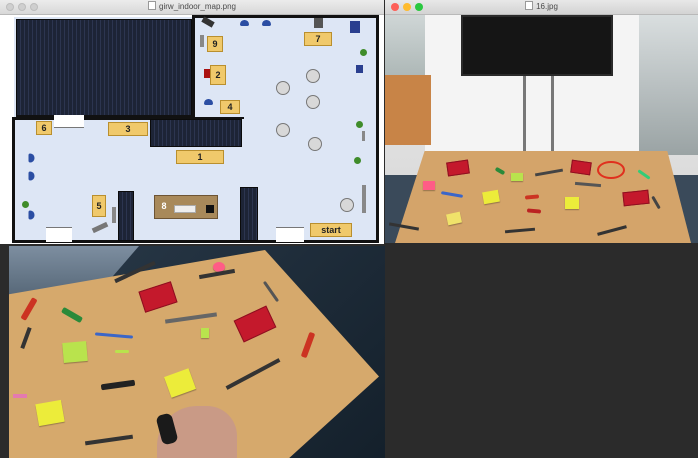 The width and height of the screenshot is (698, 458). What do you see at coordinates (122, 351) in the screenshot?
I see `pen` at bounding box center [122, 351].